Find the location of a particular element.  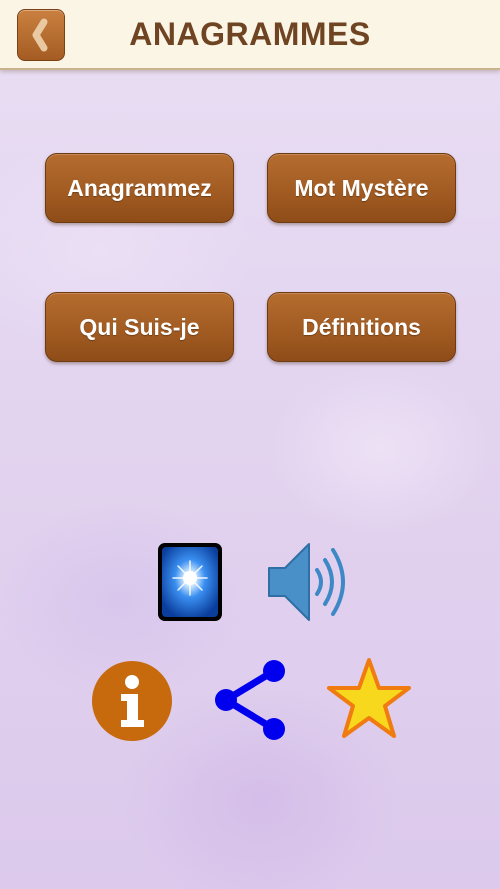

app-header: ANAGRAMMES is located at coordinates (250, 35).